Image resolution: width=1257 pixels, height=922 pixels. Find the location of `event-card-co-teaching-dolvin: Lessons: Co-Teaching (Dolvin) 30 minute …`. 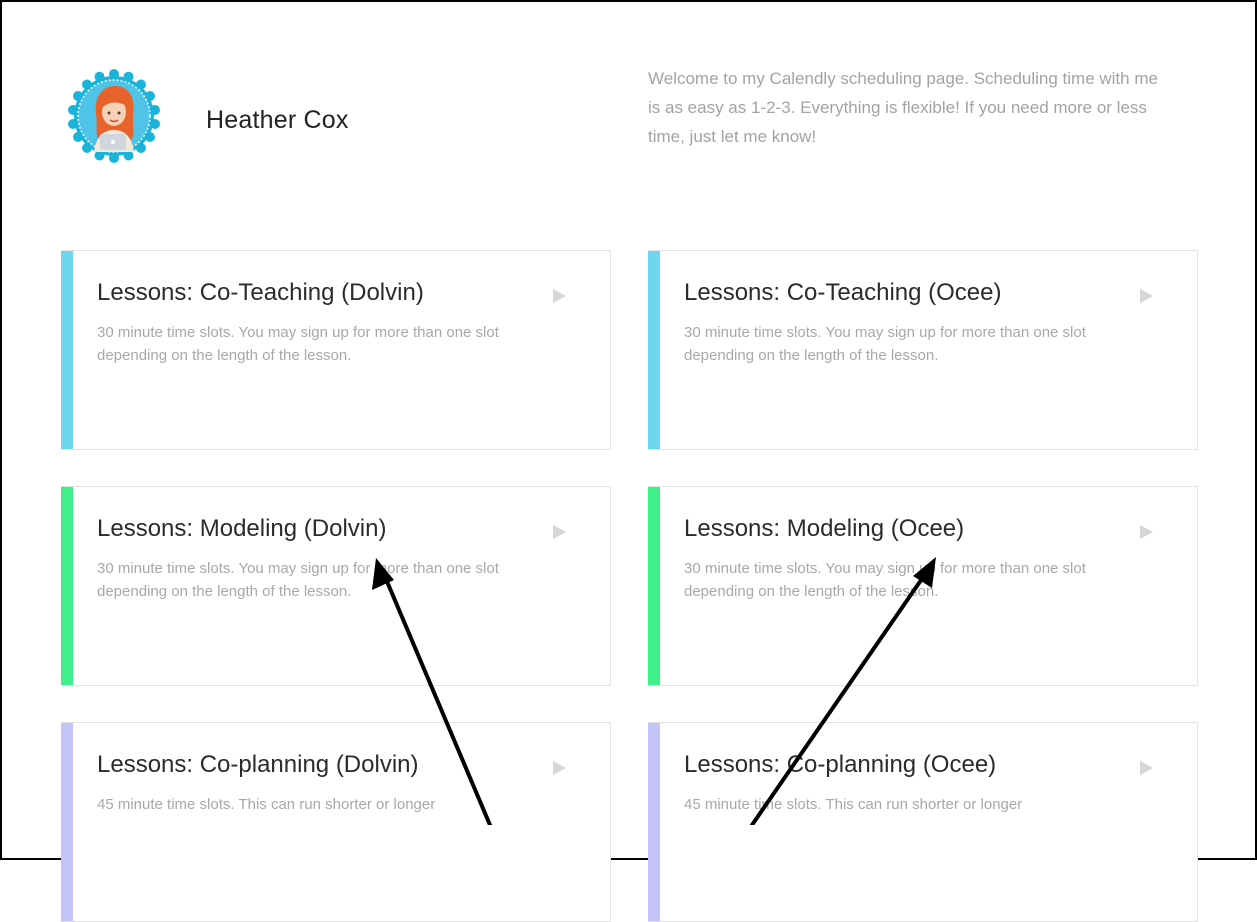

event-card-co-teaching-dolvin: Lessons: Co-Teaching (Dolvin) 30 minute … is located at coordinates (336, 350).